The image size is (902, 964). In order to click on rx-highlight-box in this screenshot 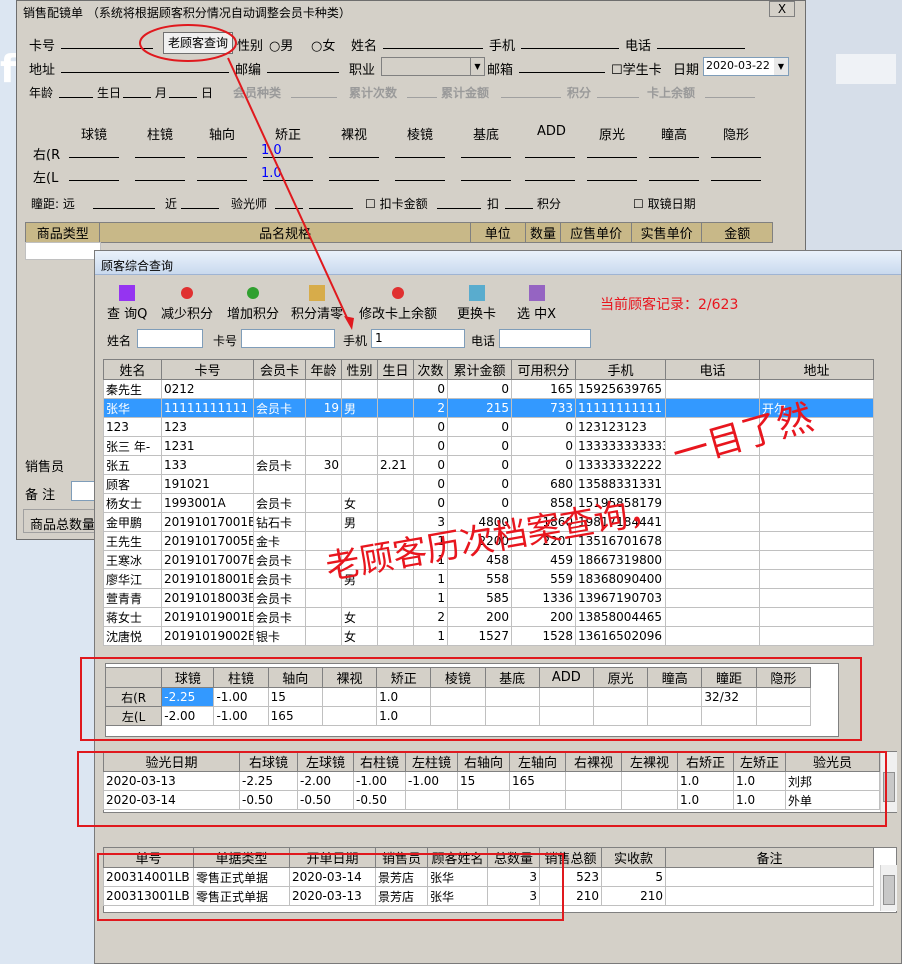, I will do `click(471, 699)`.